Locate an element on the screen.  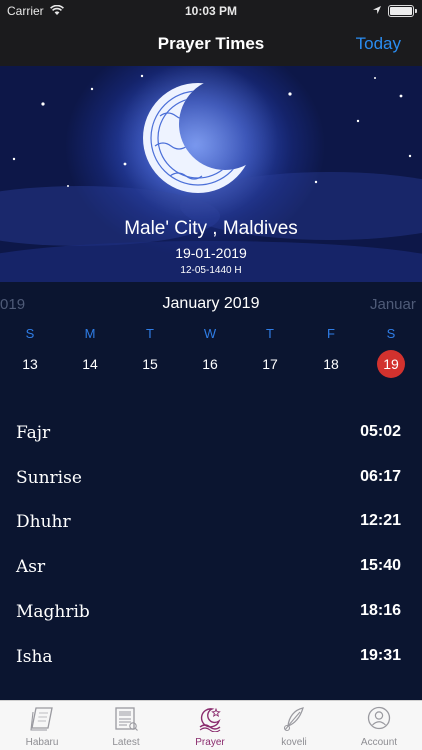
prayer-name: Maghrib is located at coordinates (53, 612).